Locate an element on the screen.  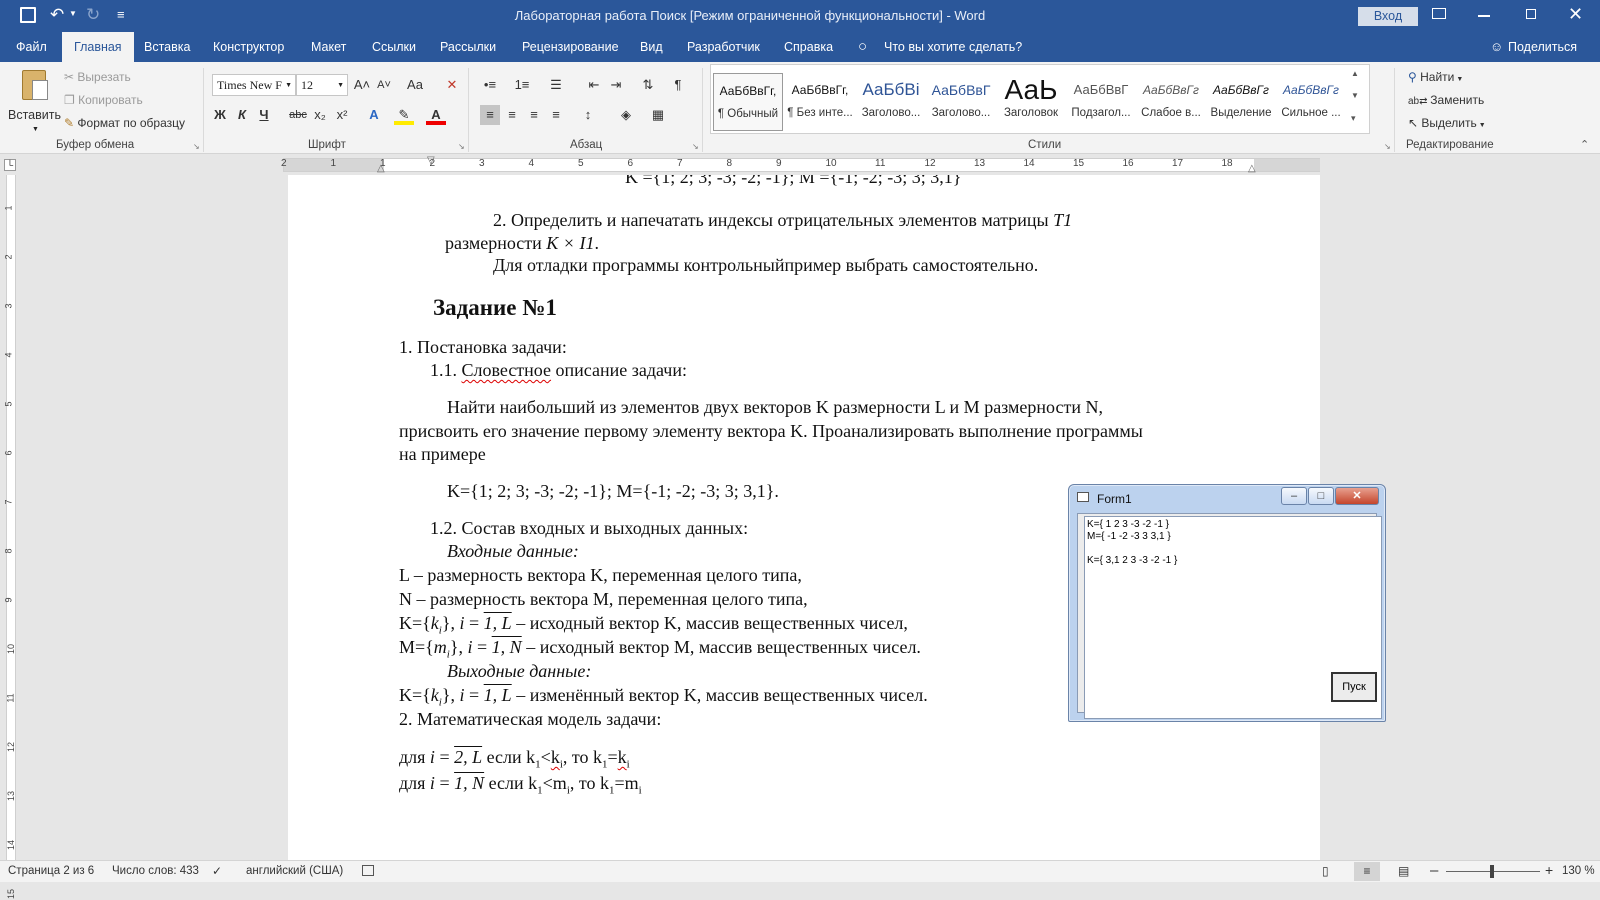
word-count: Число слов: 433 is located at coordinates (155, 871).